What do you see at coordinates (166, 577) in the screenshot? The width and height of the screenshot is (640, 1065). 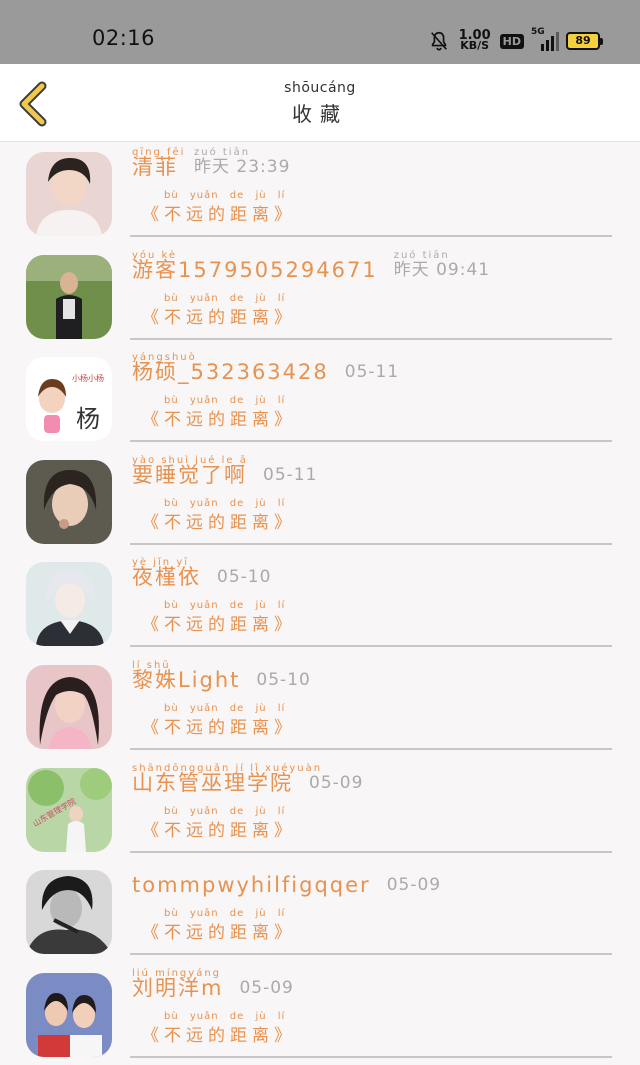 I see `contact-name: 夜槿依` at bounding box center [166, 577].